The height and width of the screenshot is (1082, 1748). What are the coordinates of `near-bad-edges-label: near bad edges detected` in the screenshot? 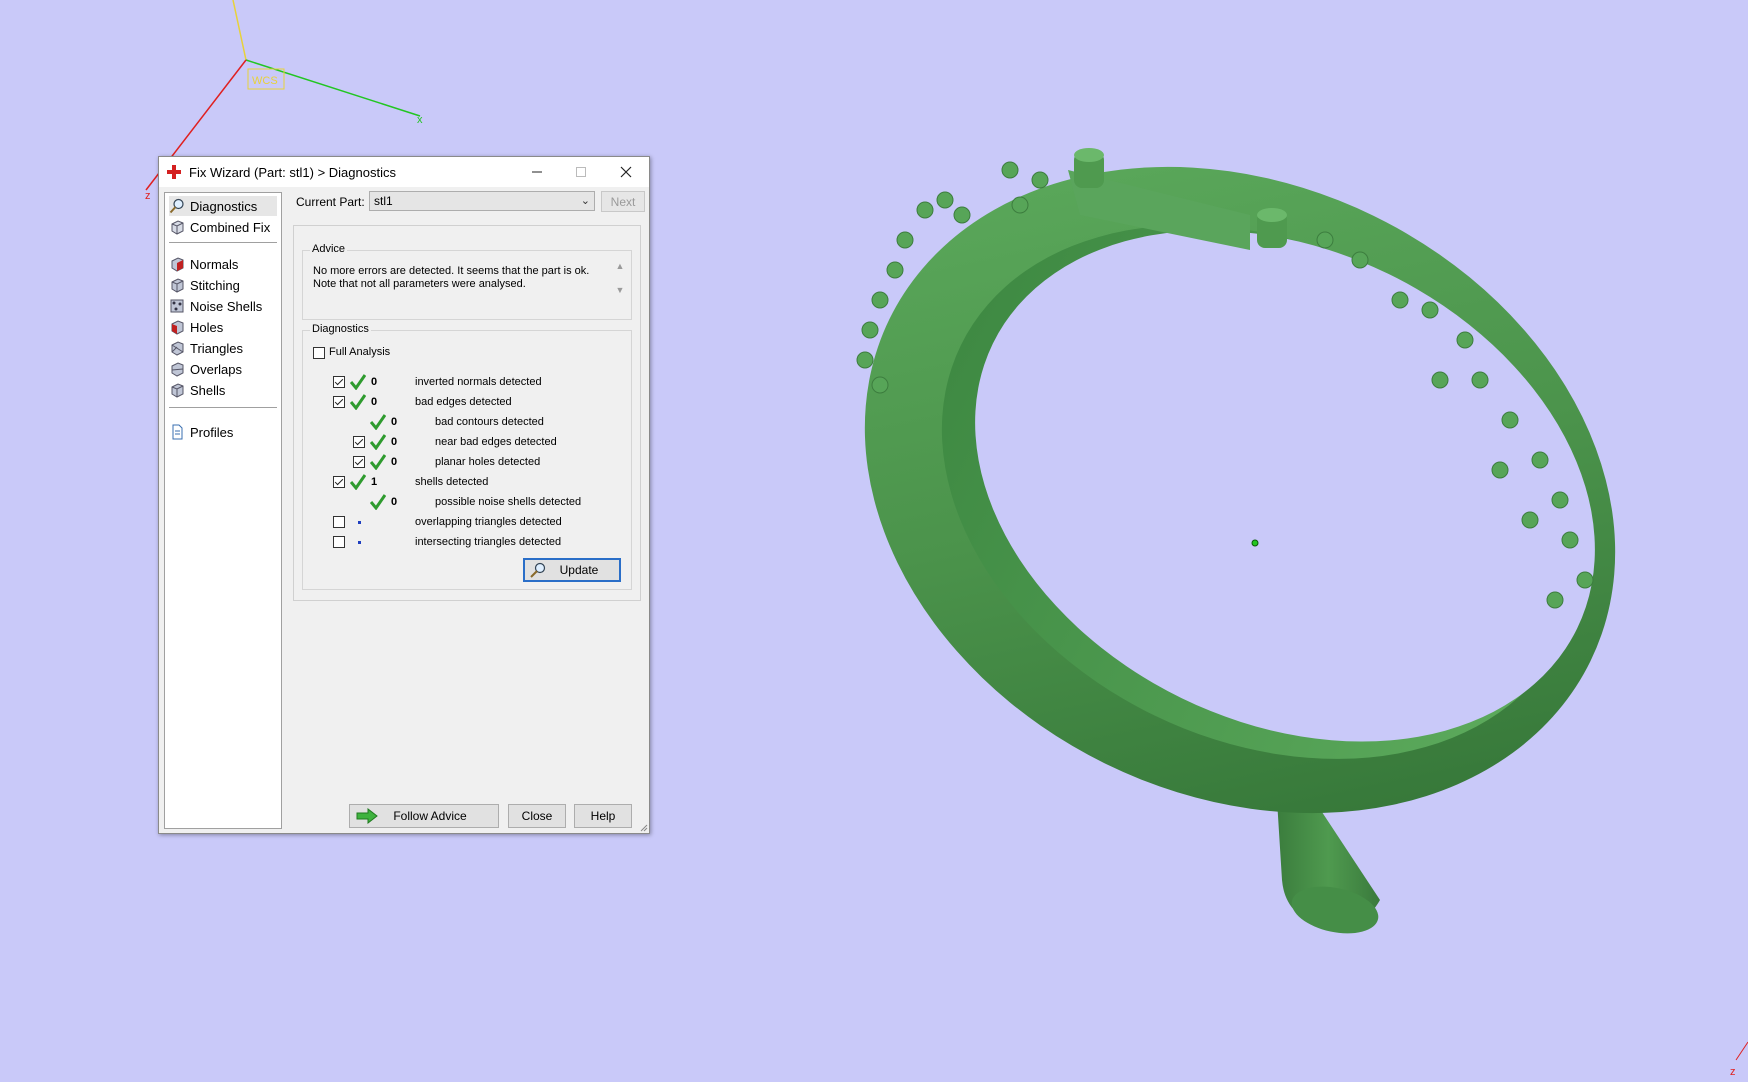 It's located at (496, 442).